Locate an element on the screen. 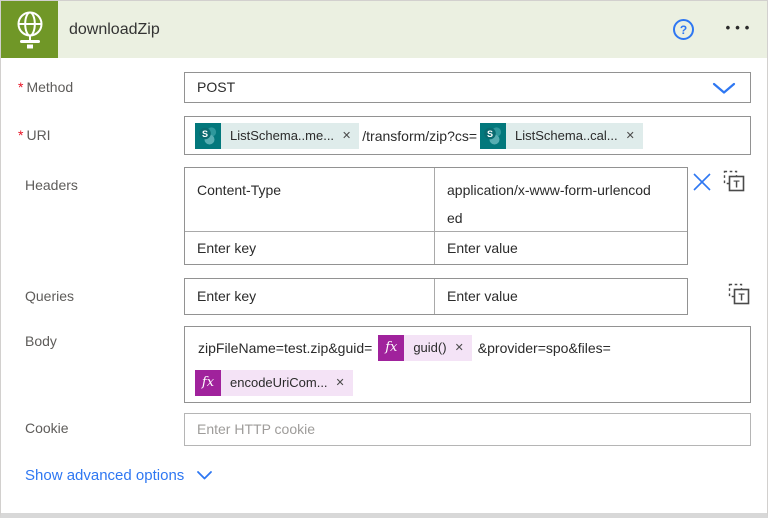 This screenshot has height=518, width=768. help-icon: ? is located at coordinates (683, 29).